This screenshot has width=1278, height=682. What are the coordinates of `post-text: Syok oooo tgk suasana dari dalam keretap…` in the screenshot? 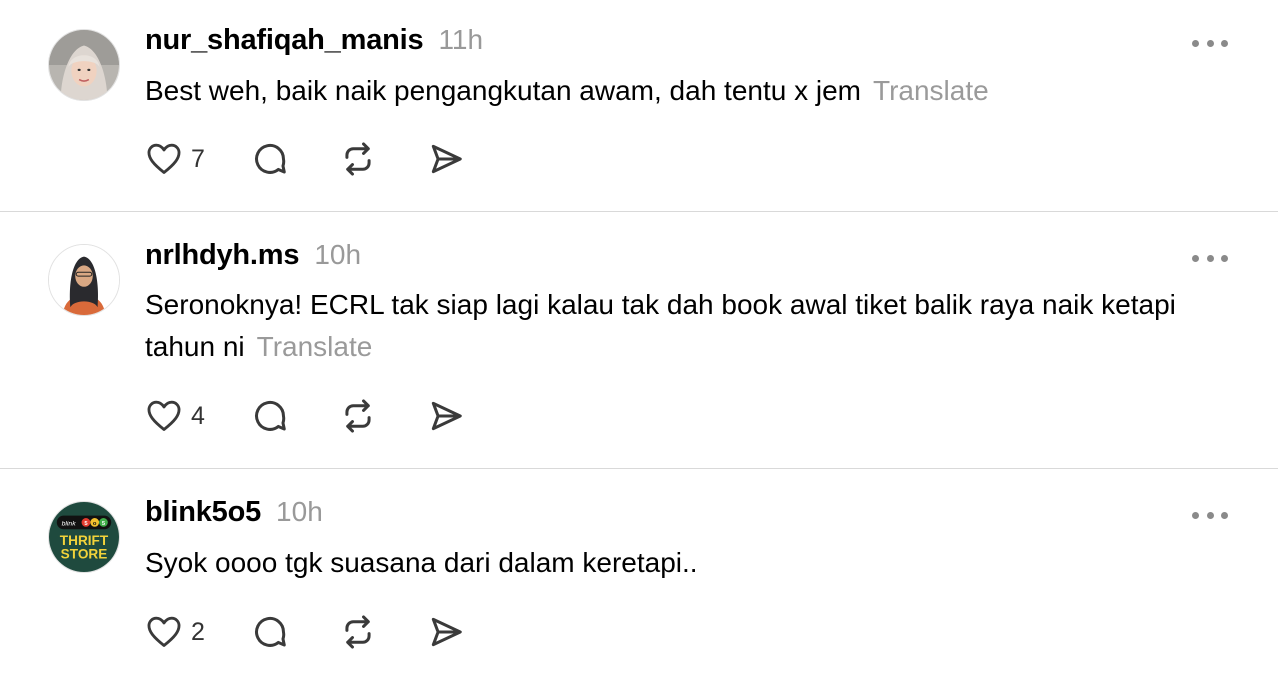 It's located at (675, 563).